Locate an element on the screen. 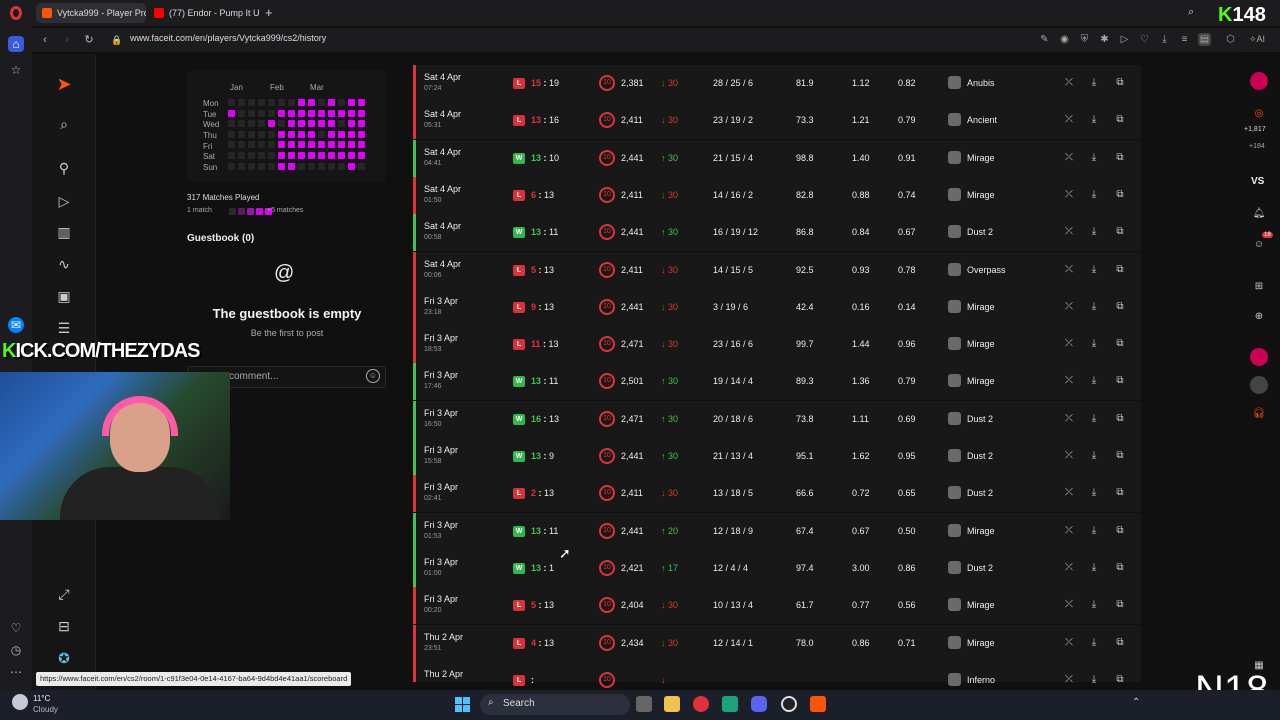  tab-player-profile: Vytcka999 - Player Profile is located at coordinates (91, 13).